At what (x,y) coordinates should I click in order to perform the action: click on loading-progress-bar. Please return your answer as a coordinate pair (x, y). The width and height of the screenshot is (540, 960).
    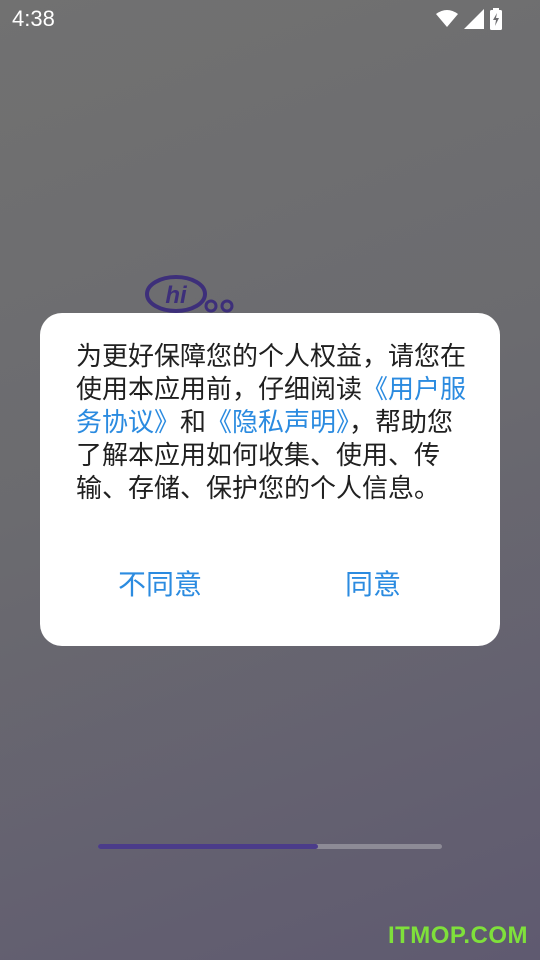
    Looking at the image, I should click on (270, 846).